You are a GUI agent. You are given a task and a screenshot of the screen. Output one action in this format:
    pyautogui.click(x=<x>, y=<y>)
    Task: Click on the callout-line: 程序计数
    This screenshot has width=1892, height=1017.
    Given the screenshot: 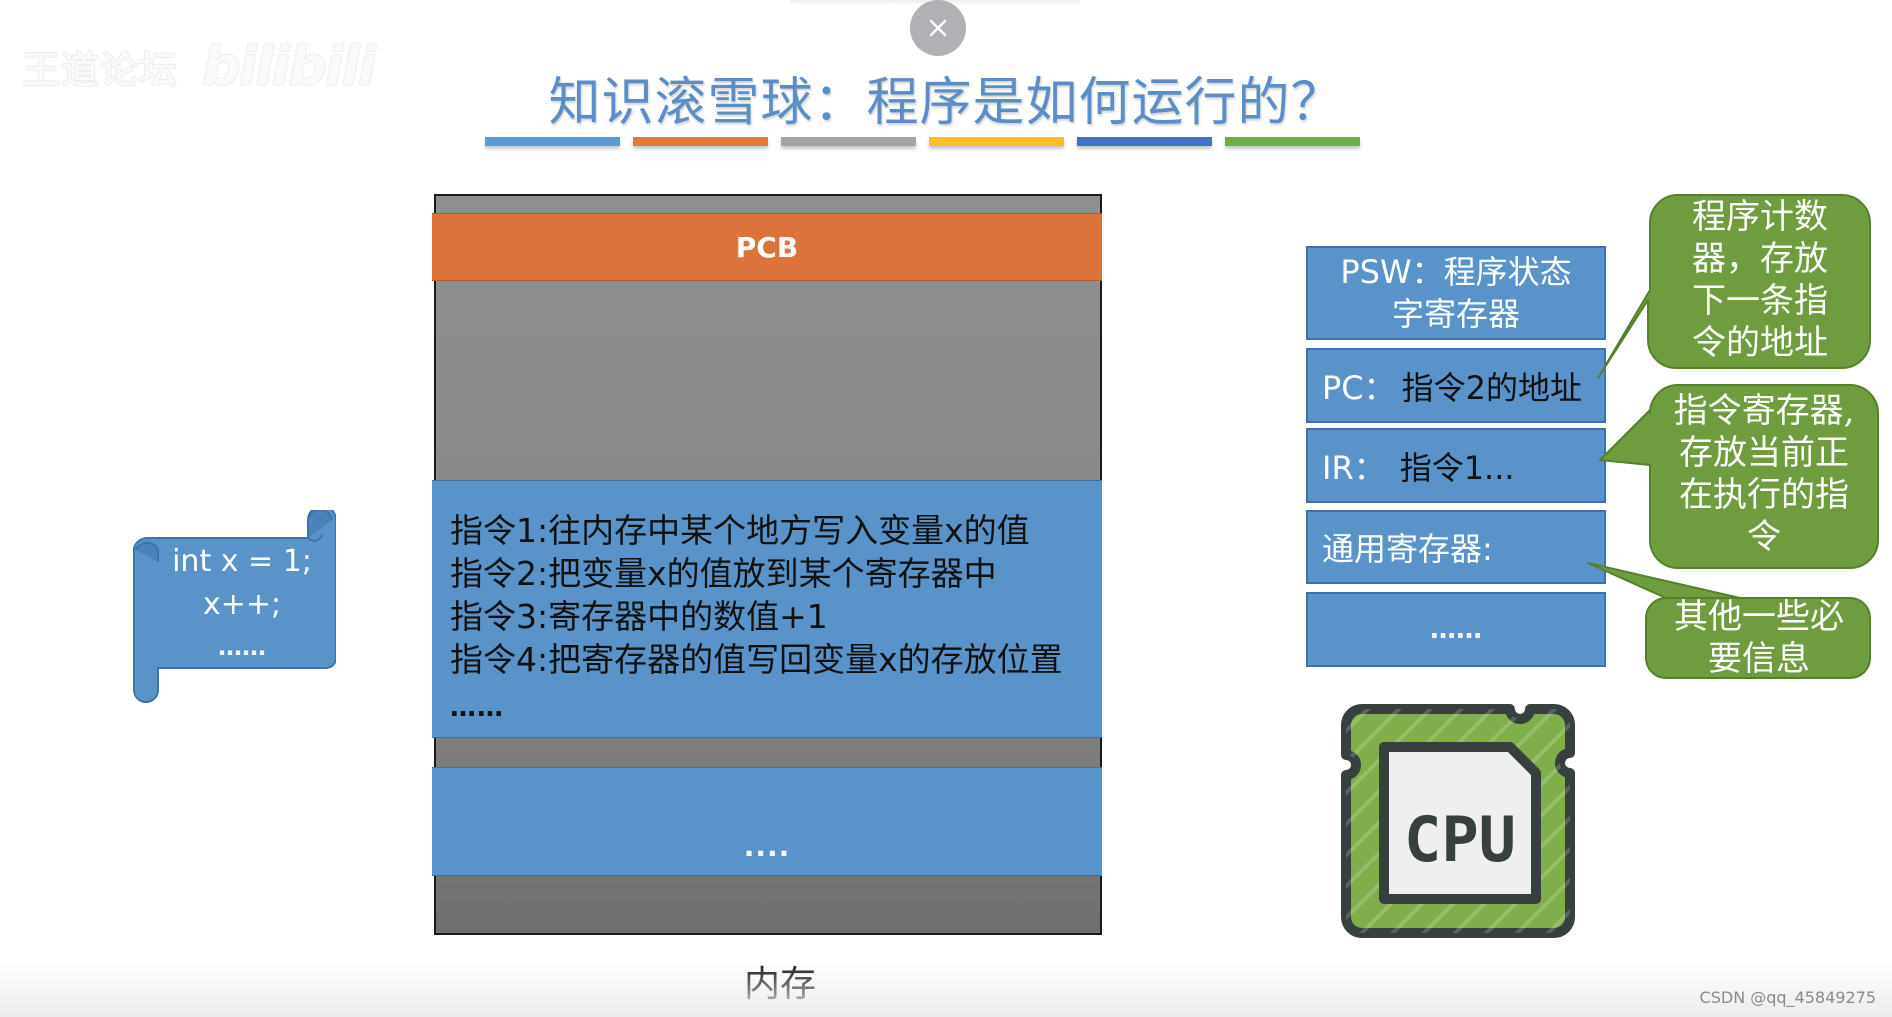 What is the action you would take?
    pyautogui.click(x=1760, y=217)
    